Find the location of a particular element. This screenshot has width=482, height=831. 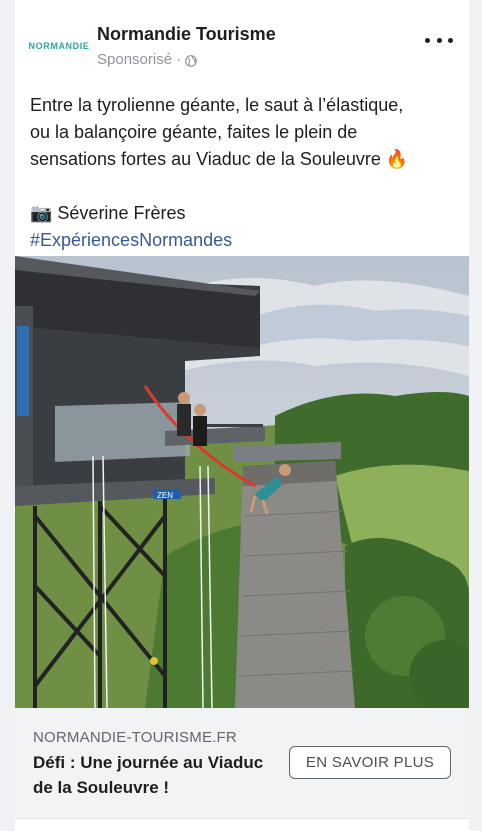

post-footer-edge is located at coordinates (242, 824).